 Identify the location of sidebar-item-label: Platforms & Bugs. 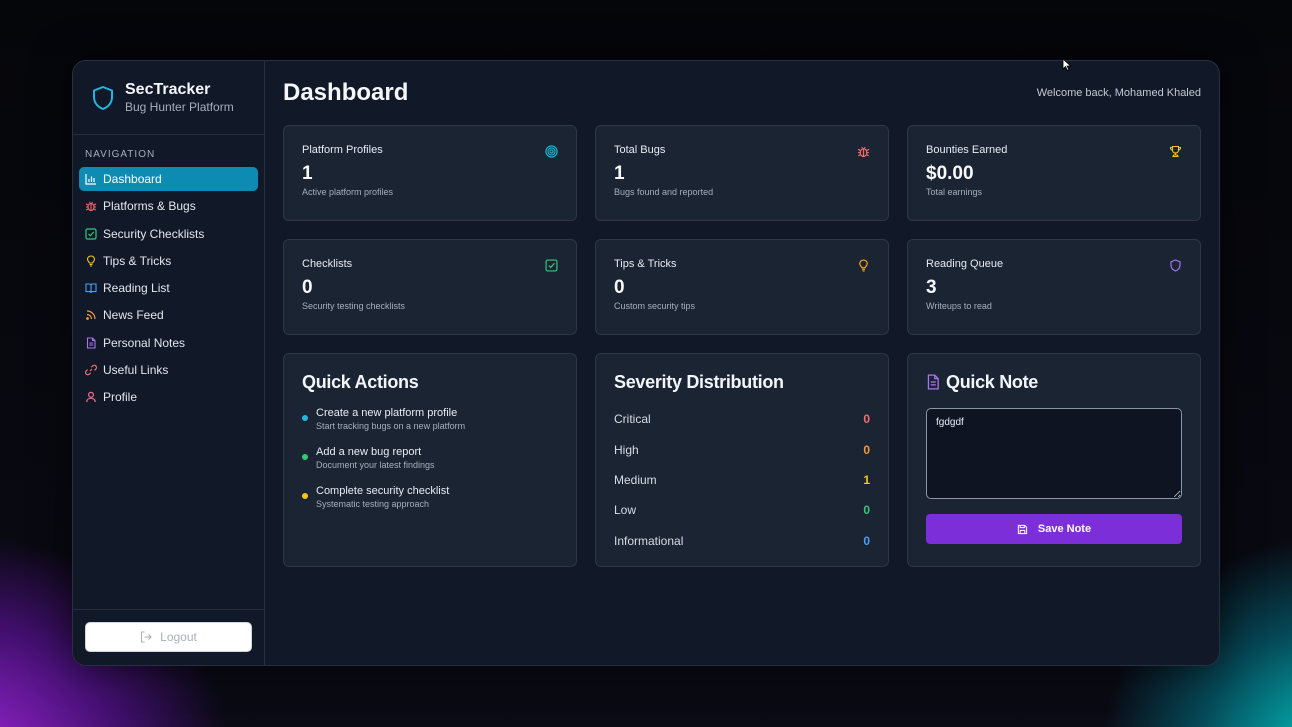
(149, 206).